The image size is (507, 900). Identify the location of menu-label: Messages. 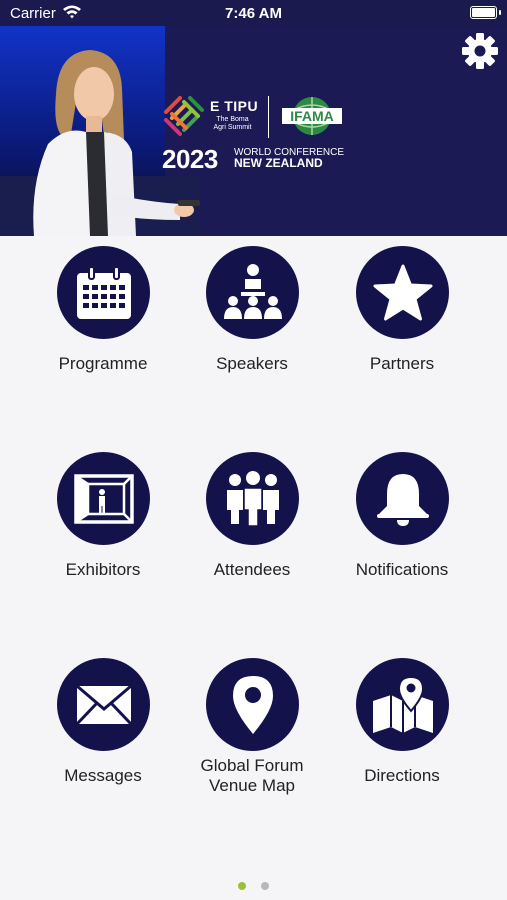
(103, 775).